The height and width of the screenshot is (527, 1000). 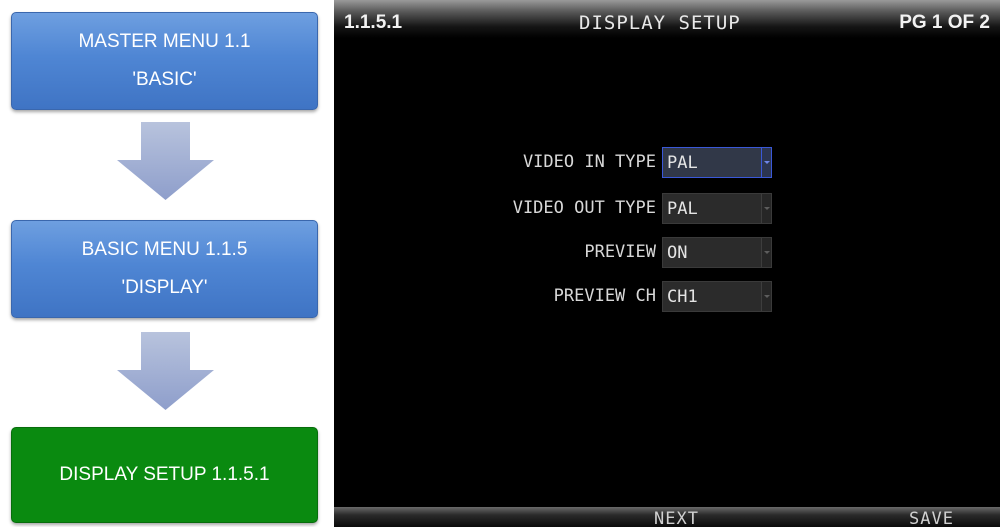 I want to click on select-value: ON, so click(x=677, y=253).